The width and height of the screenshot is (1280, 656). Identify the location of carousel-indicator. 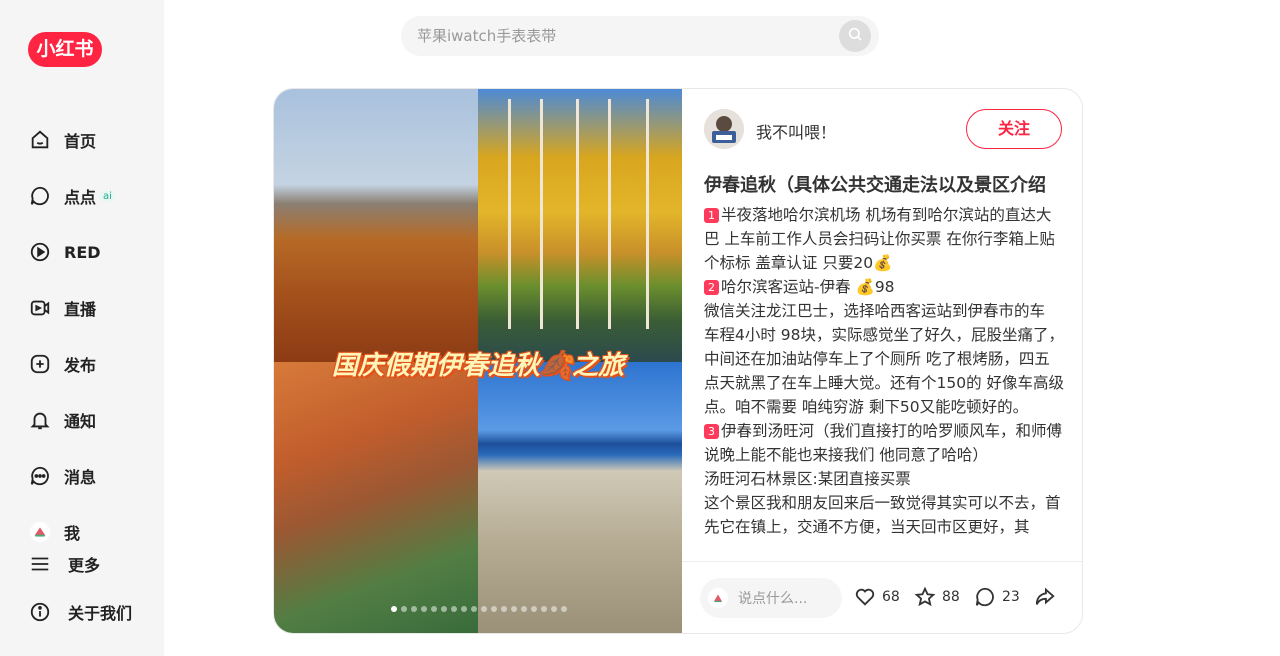
(479, 609).